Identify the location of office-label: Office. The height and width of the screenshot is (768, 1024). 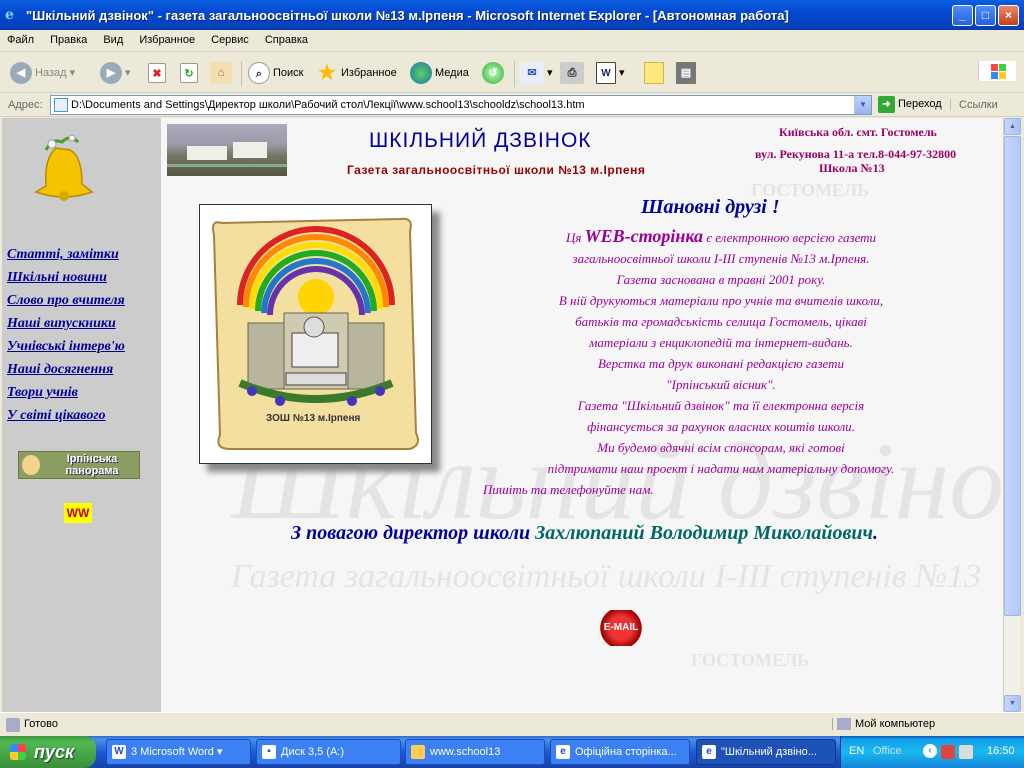
(887, 751).